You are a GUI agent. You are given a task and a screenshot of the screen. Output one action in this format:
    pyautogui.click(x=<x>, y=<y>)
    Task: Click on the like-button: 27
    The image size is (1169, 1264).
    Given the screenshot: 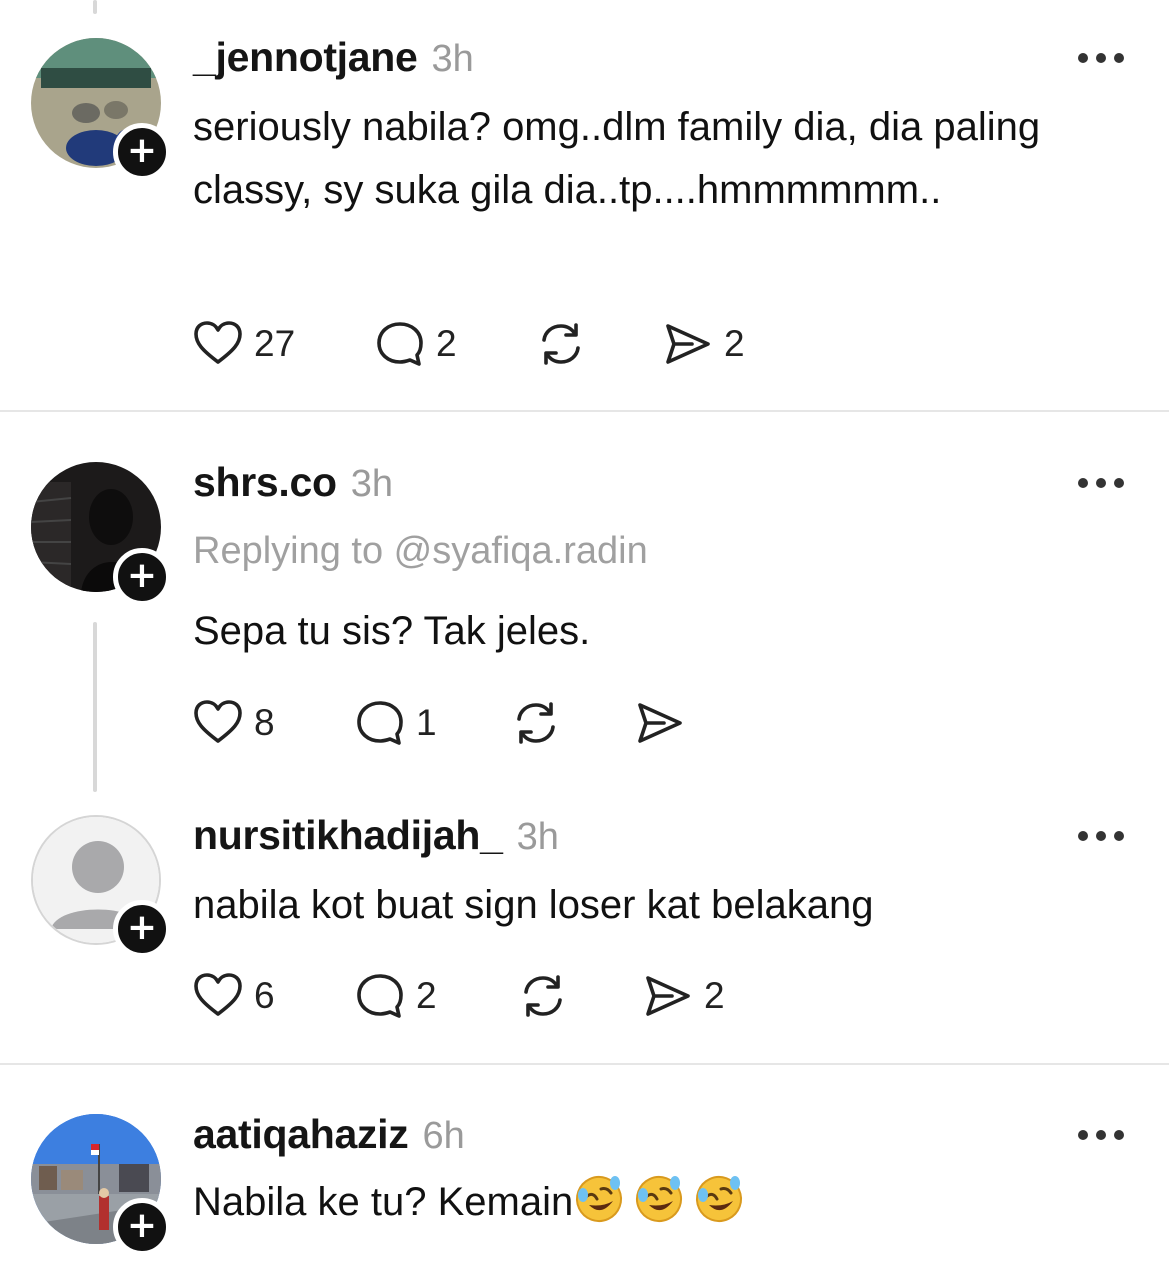 What is the action you would take?
    pyautogui.click(x=243, y=344)
    